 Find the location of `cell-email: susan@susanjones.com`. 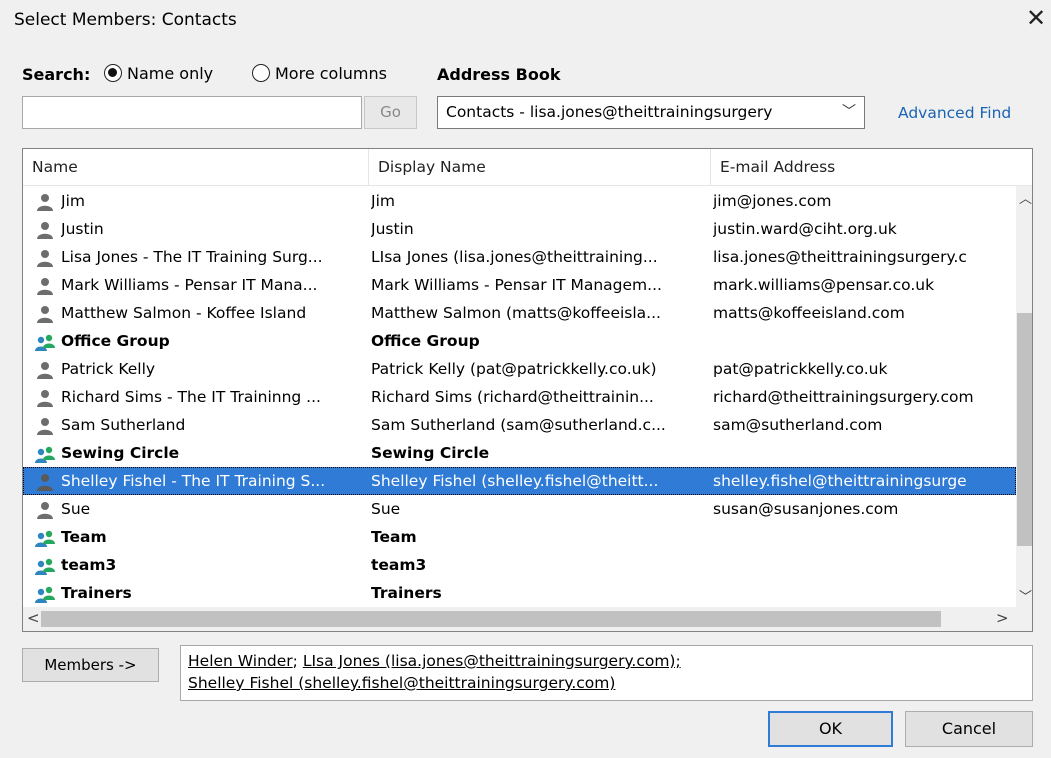

cell-email: susan@susanjones.com is located at coordinates (806, 509).